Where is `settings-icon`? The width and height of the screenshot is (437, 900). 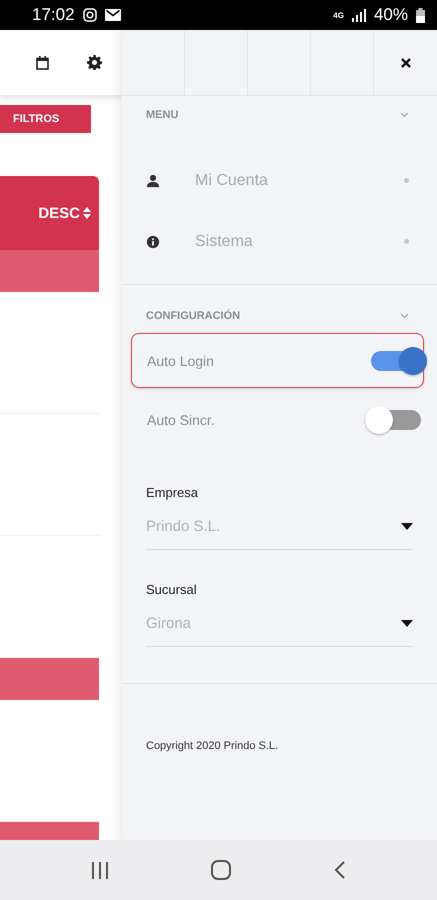 settings-icon is located at coordinates (94, 62).